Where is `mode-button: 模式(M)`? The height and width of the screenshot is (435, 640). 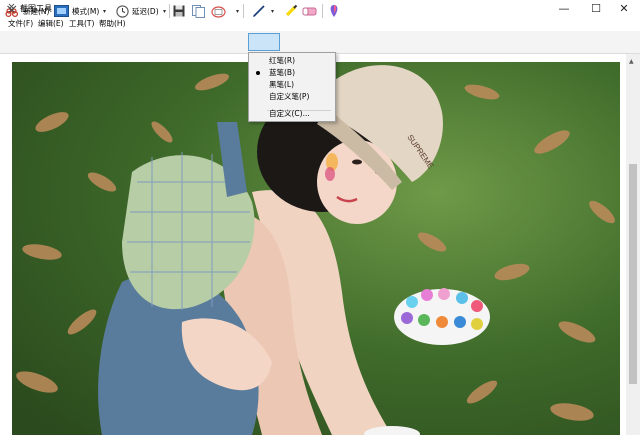
mode-button: 模式(M) is located at coordinates (76, 11).